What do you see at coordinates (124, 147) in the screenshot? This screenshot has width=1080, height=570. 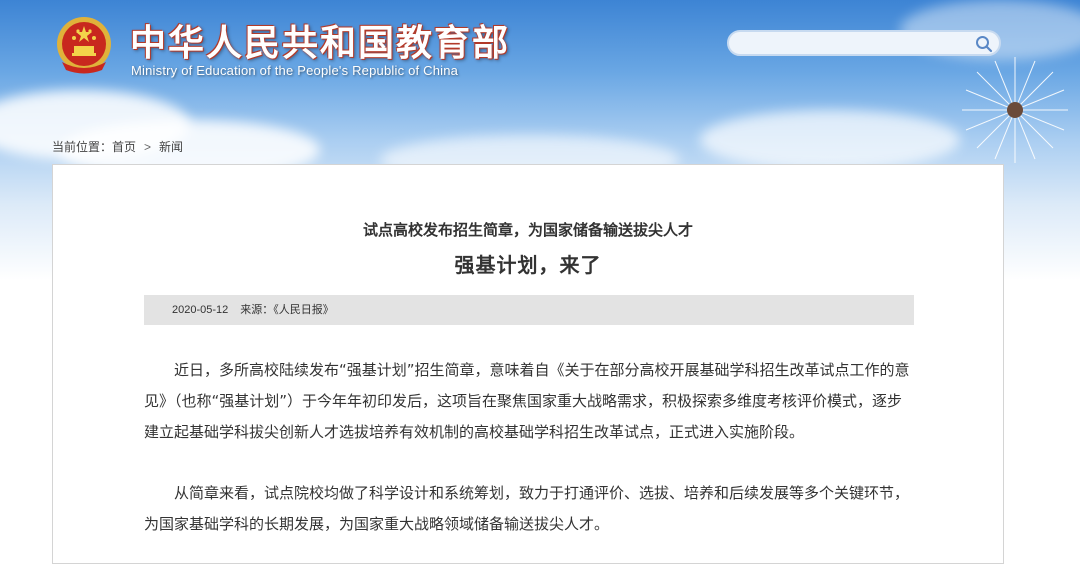 I see `breadcrumb-item-home: 首页` at bounding box center [124, 147].